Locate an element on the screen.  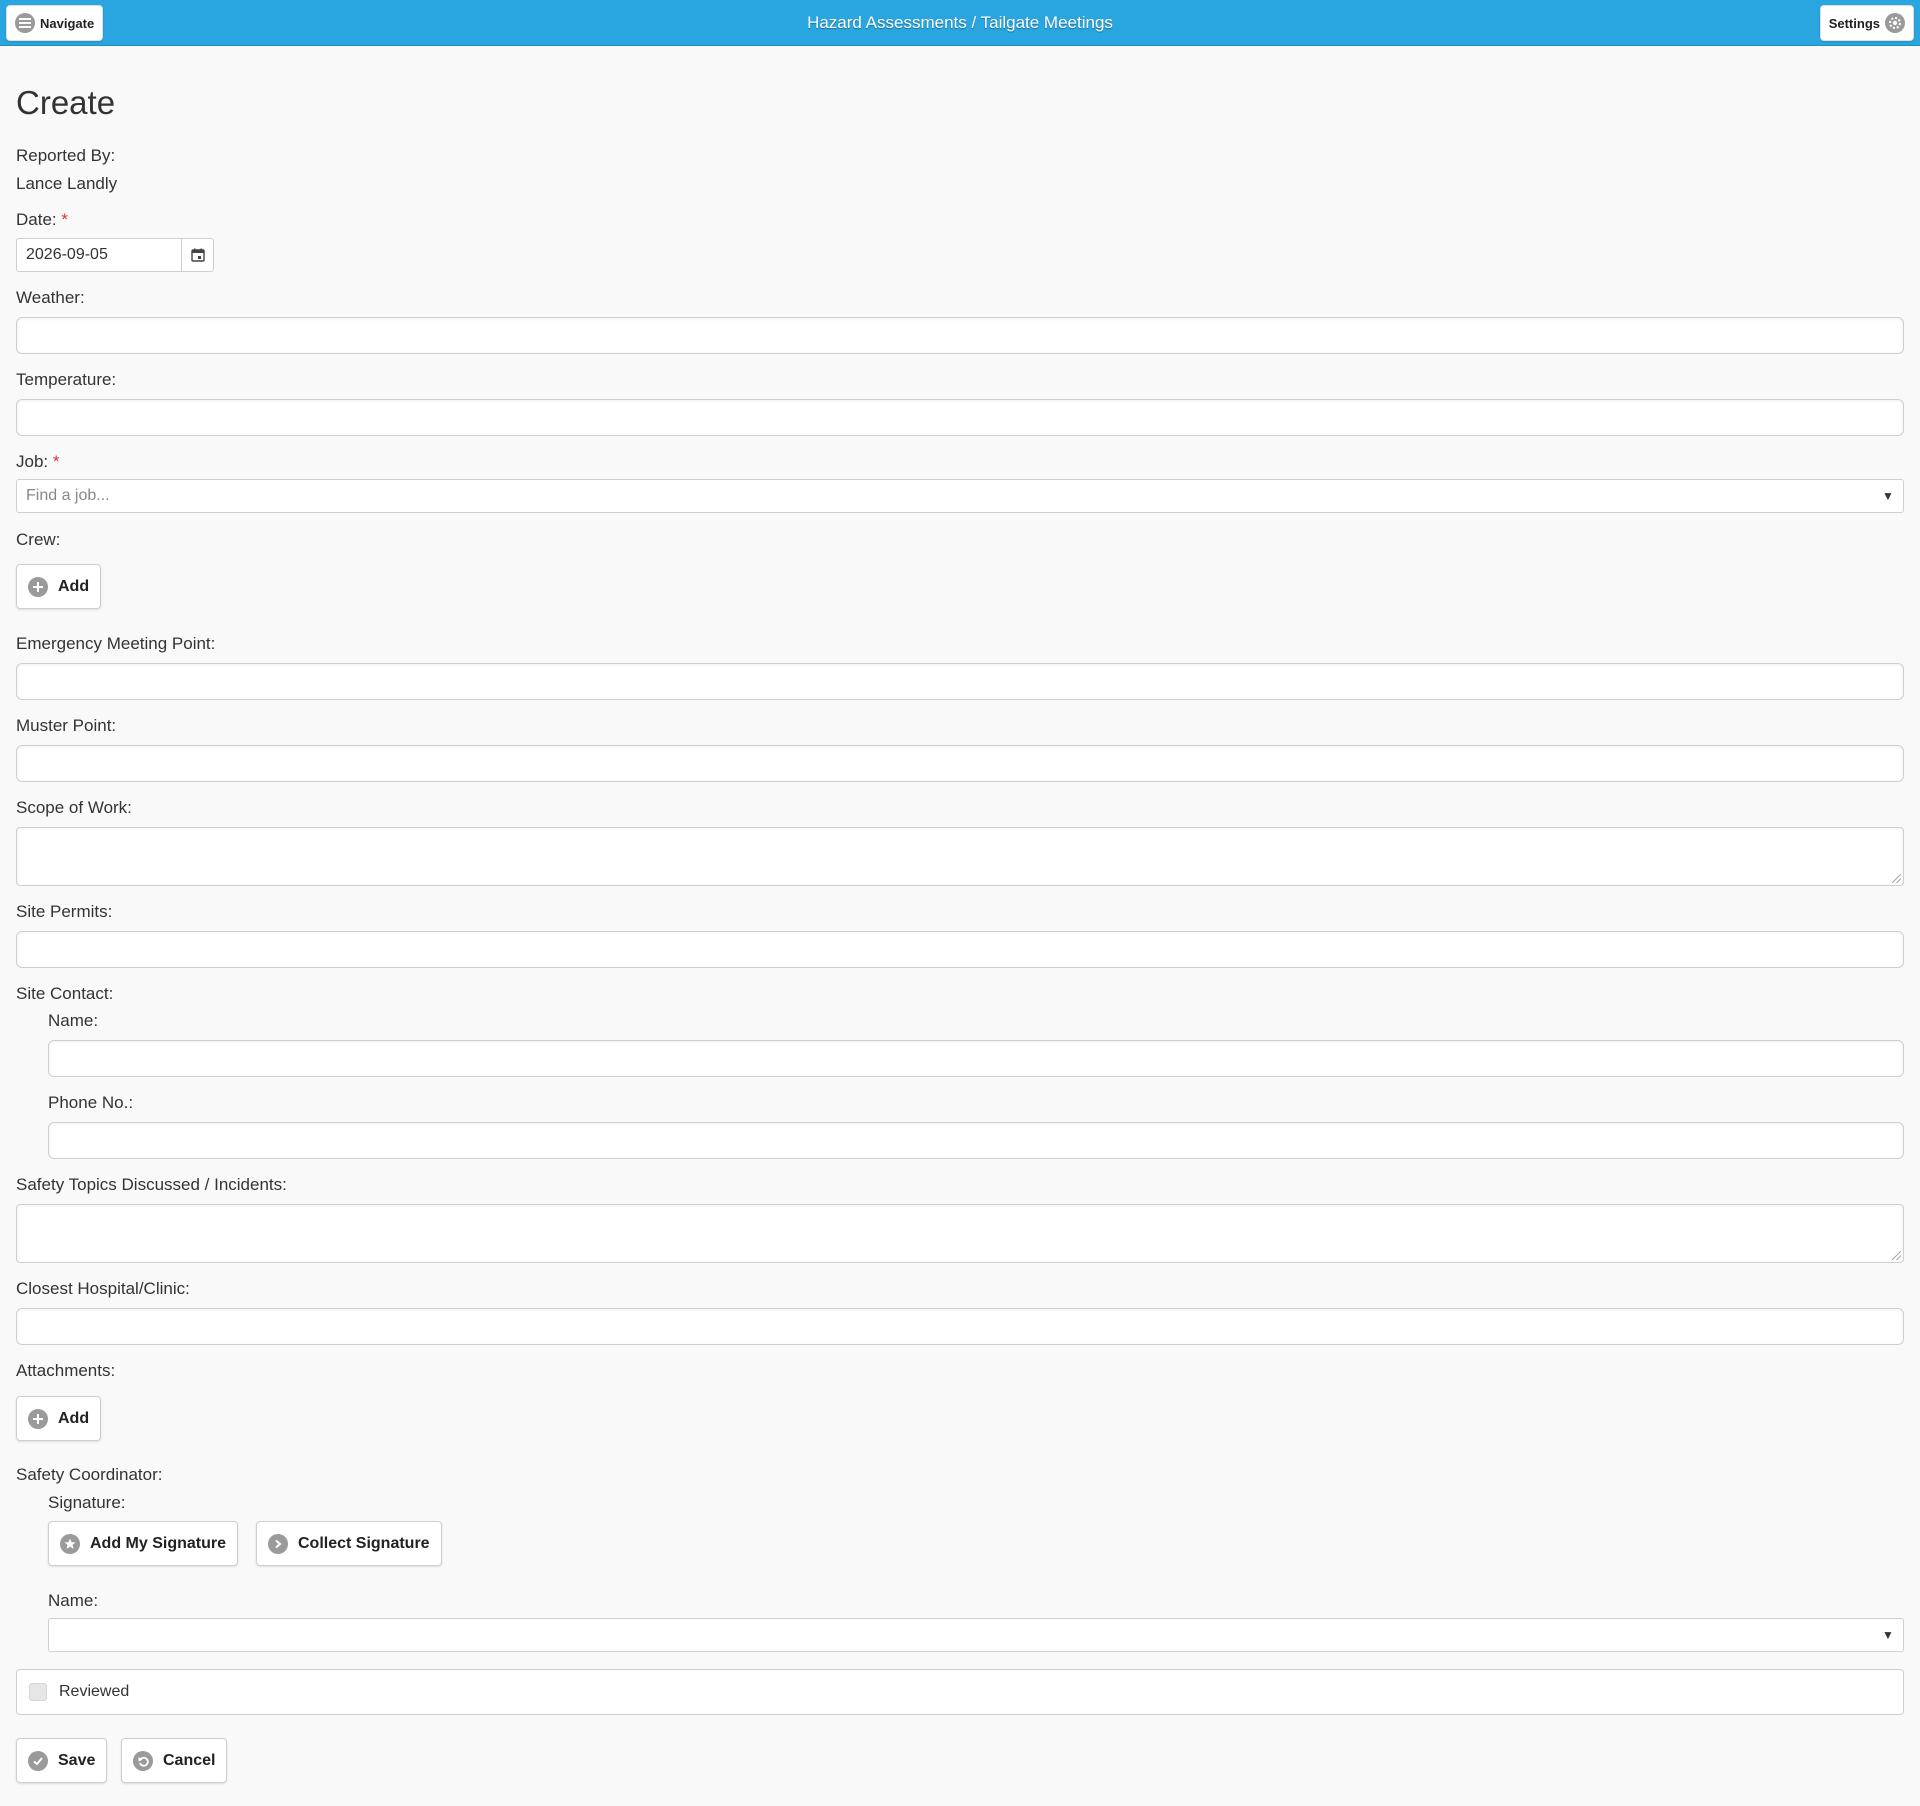
emergency-meeting-point-input is located at coordinates (960, 681).